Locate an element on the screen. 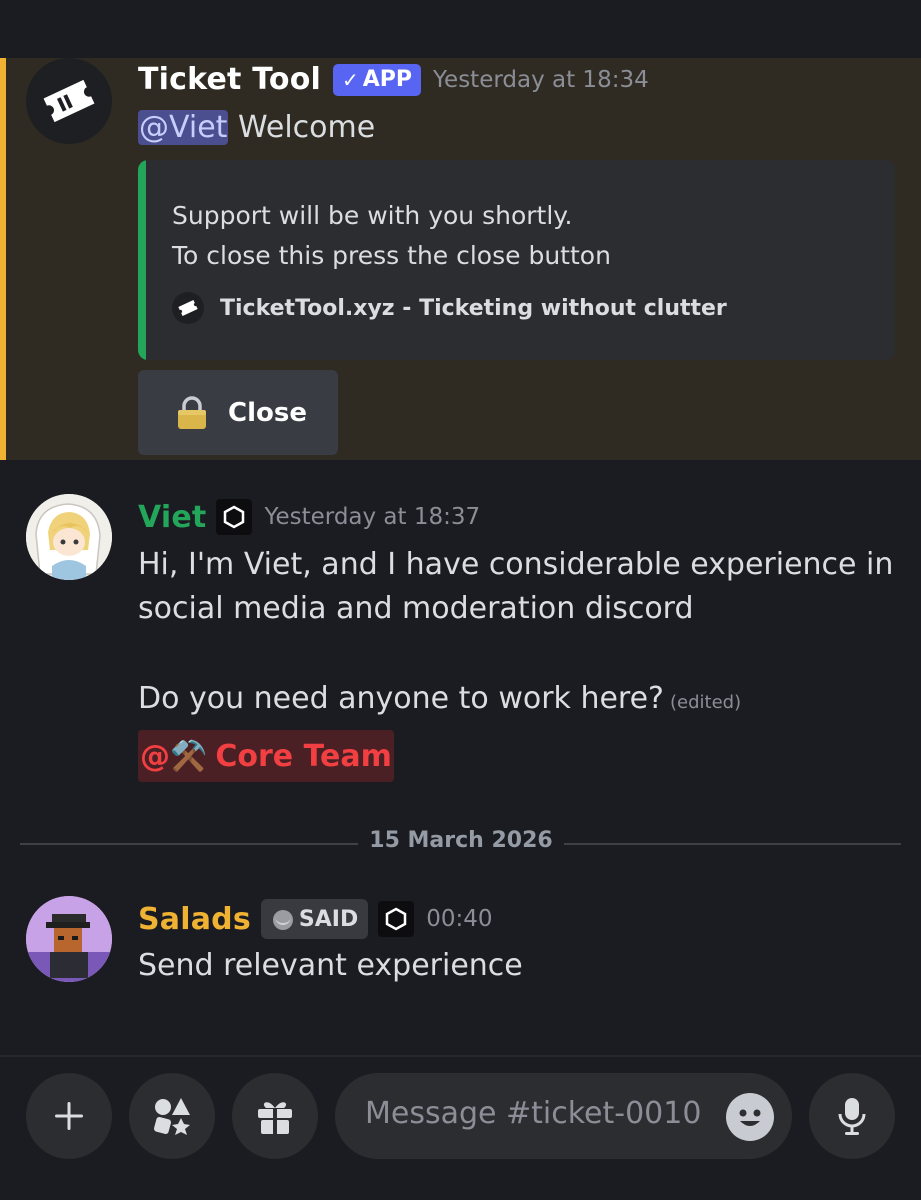  app-badge: ✓ APP is located at coordinates (377, 79).